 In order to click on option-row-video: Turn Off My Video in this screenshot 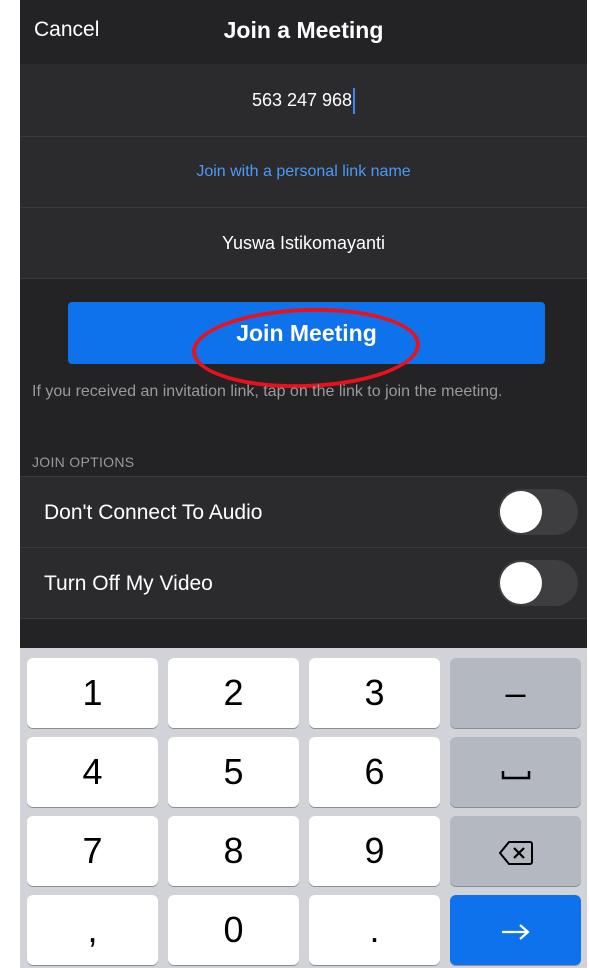, I will do `click(303, 583)`.